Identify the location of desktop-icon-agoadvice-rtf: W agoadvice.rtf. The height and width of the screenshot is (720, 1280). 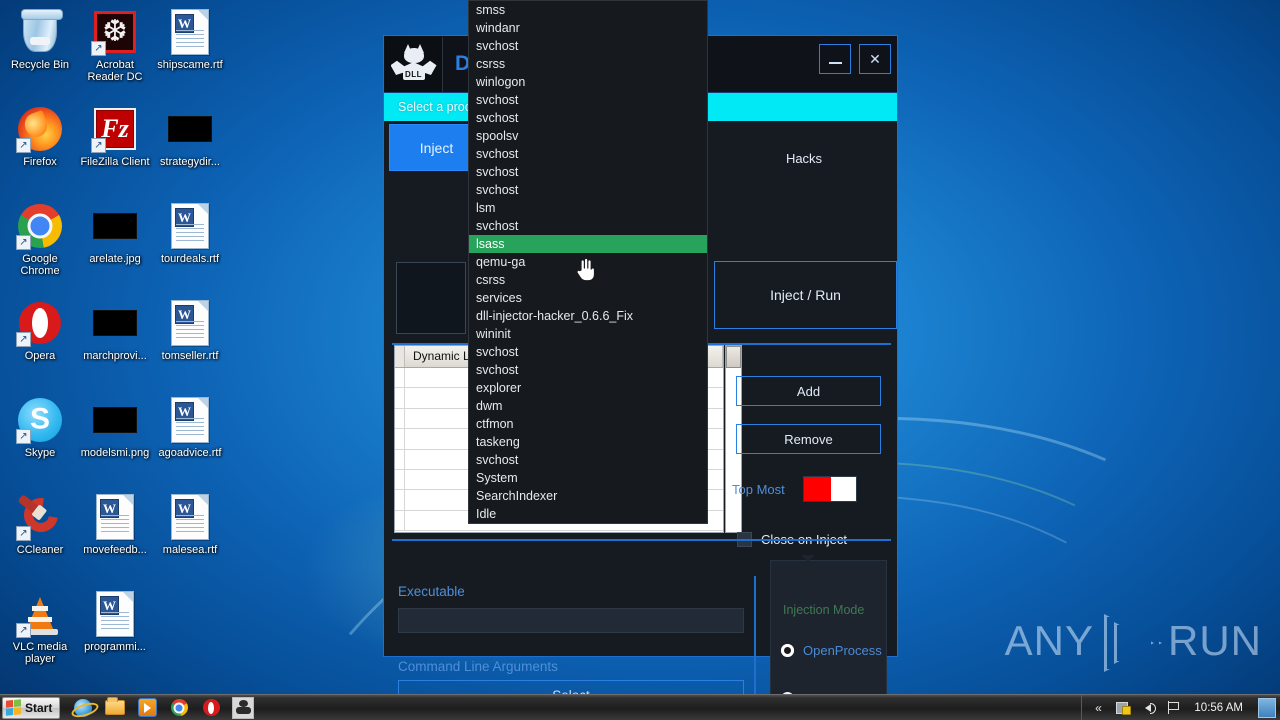
(190, 440).